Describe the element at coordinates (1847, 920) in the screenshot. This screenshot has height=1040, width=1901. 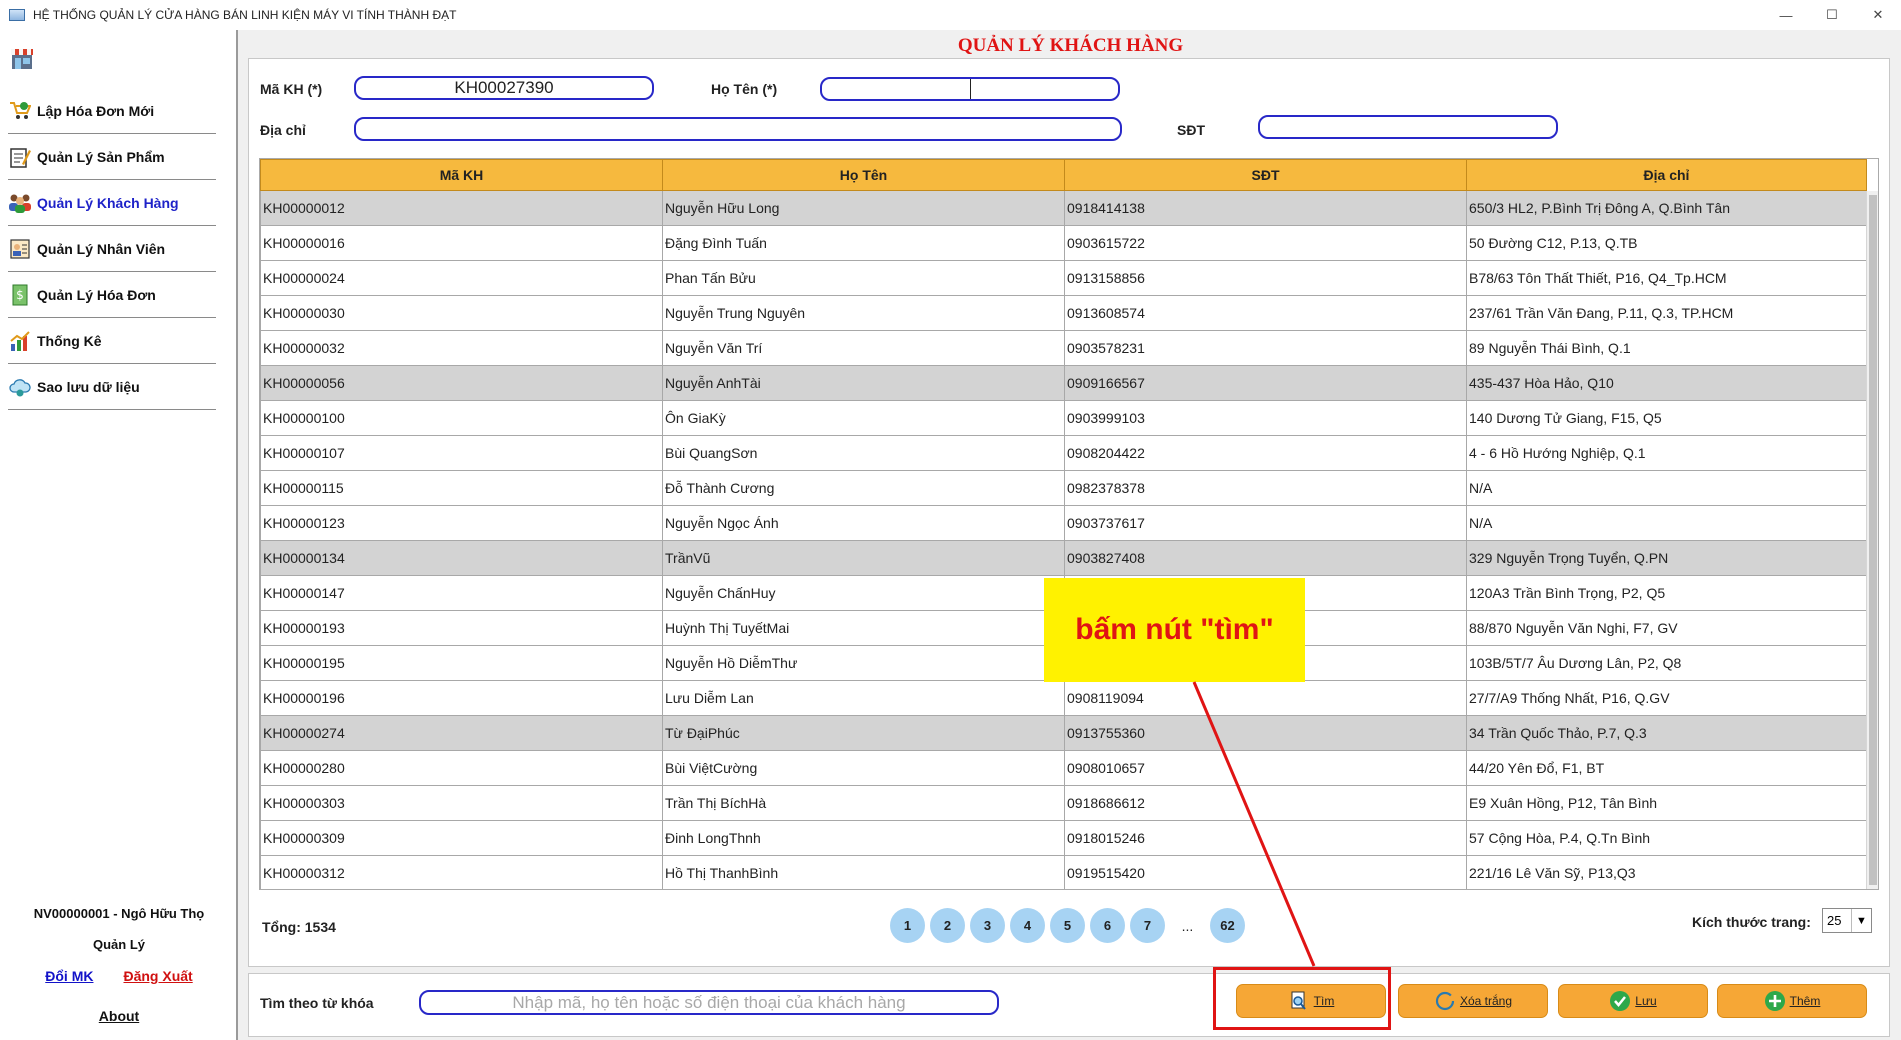
I see `page-size-select: 25 ▼` at that location.